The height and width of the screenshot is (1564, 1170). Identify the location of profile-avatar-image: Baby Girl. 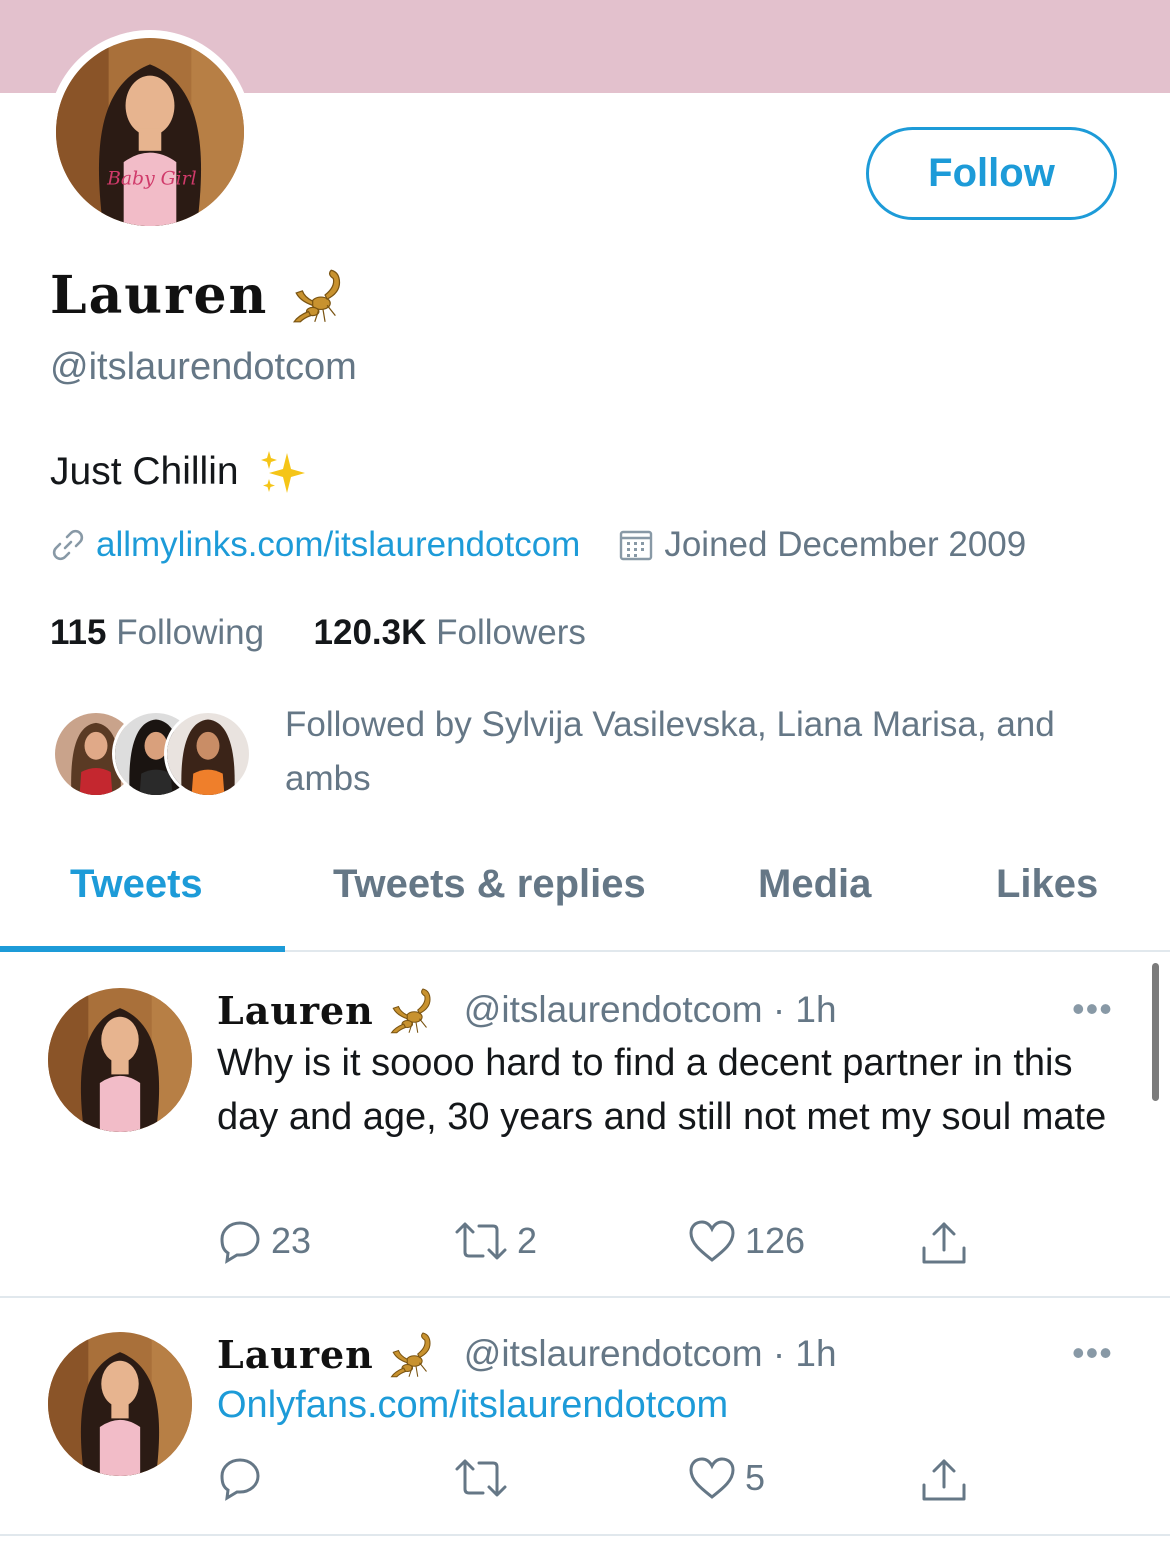
(150, 132).